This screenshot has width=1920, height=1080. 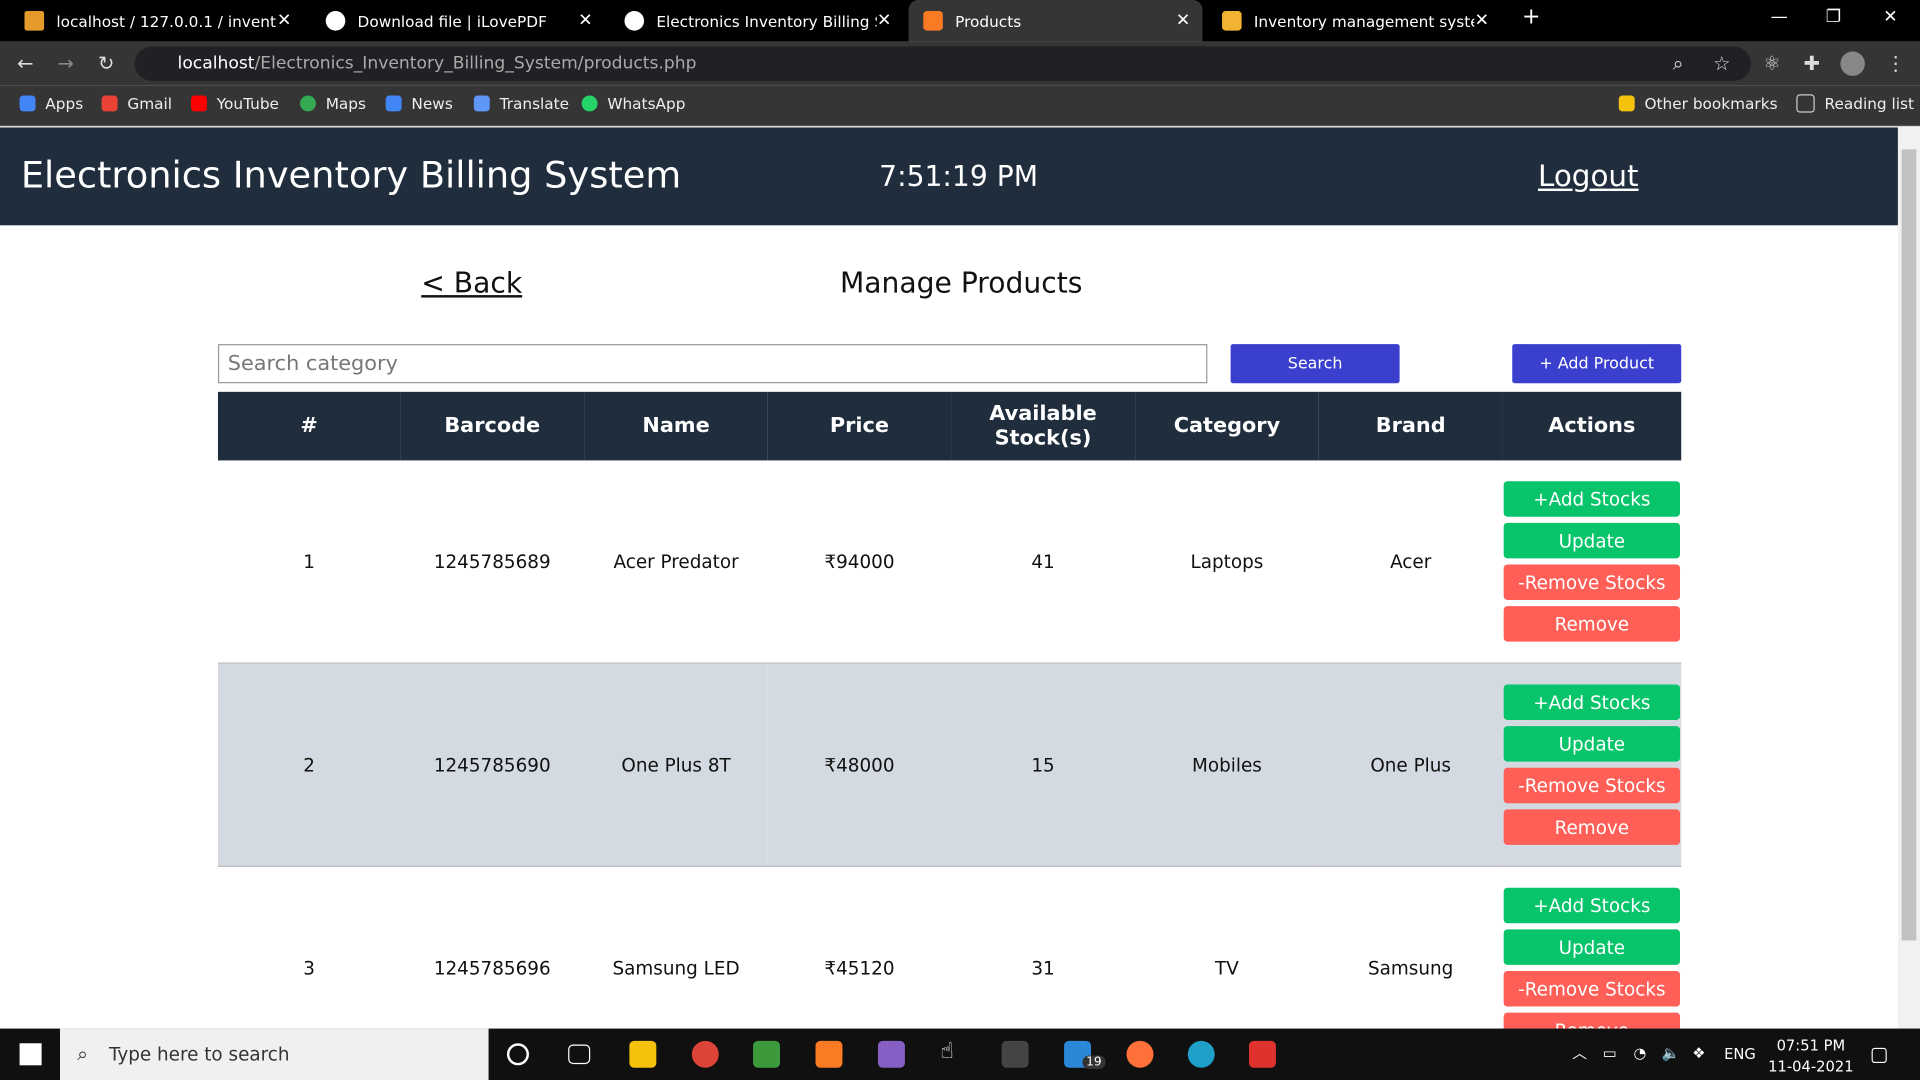 What do you see at coordinates (34, 21) in the screenshot?
I see `phpmyadmin-icon` at bounding box center [34, 21].